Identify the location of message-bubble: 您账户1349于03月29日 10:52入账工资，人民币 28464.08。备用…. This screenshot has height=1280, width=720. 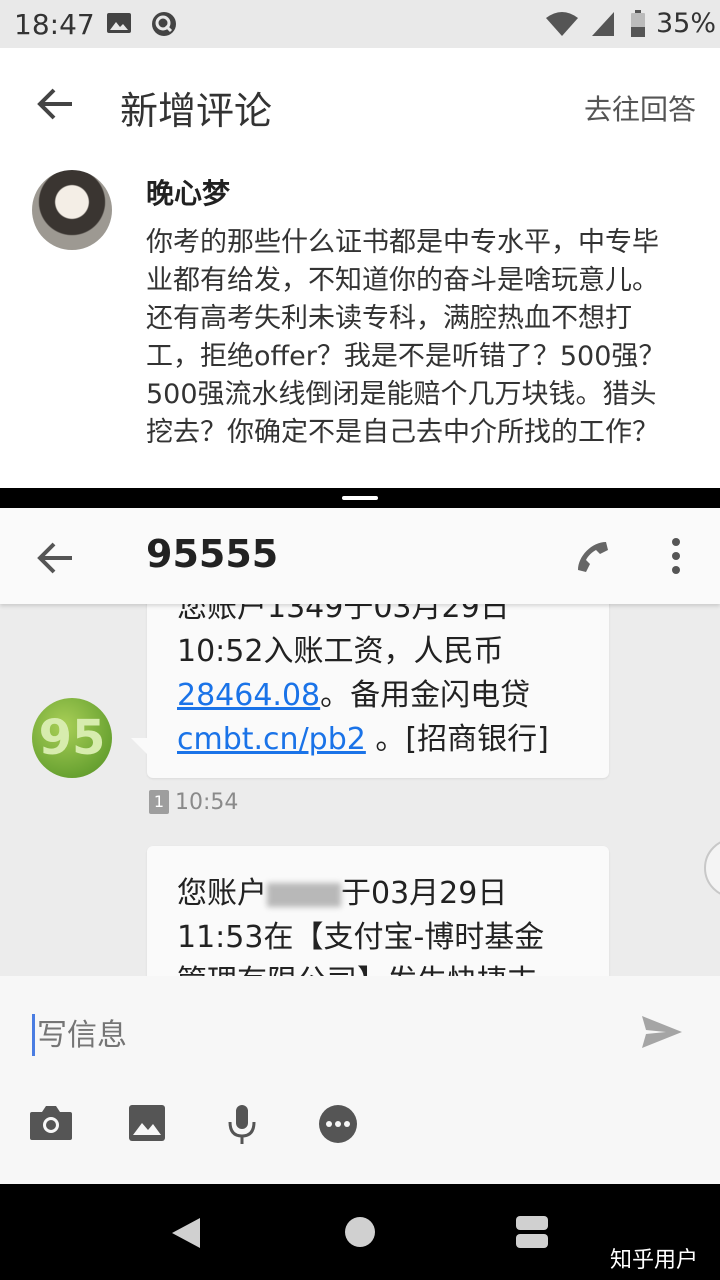
(370, 691).